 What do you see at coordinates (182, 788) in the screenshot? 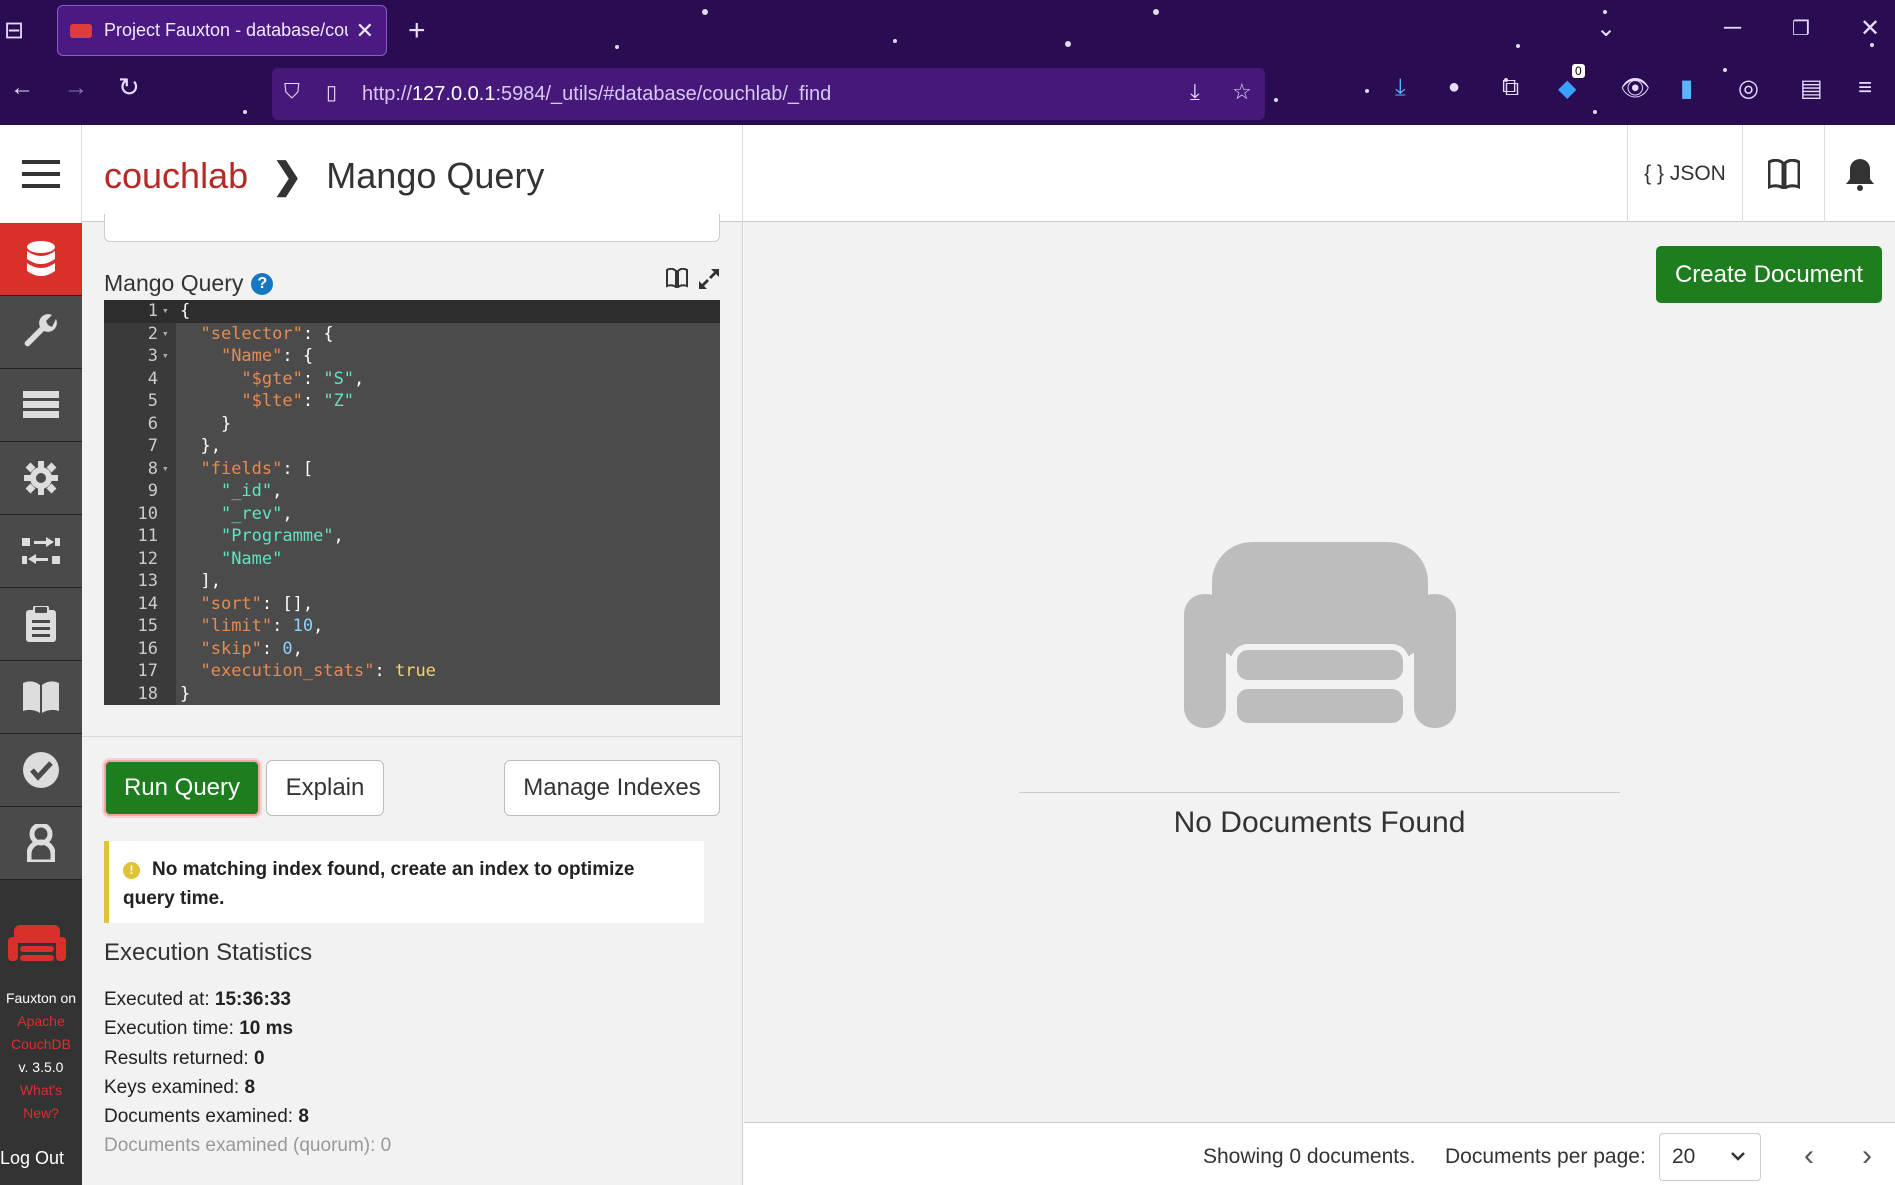
I see `run-query-button: Run Query` at bounding box center [182, 788].